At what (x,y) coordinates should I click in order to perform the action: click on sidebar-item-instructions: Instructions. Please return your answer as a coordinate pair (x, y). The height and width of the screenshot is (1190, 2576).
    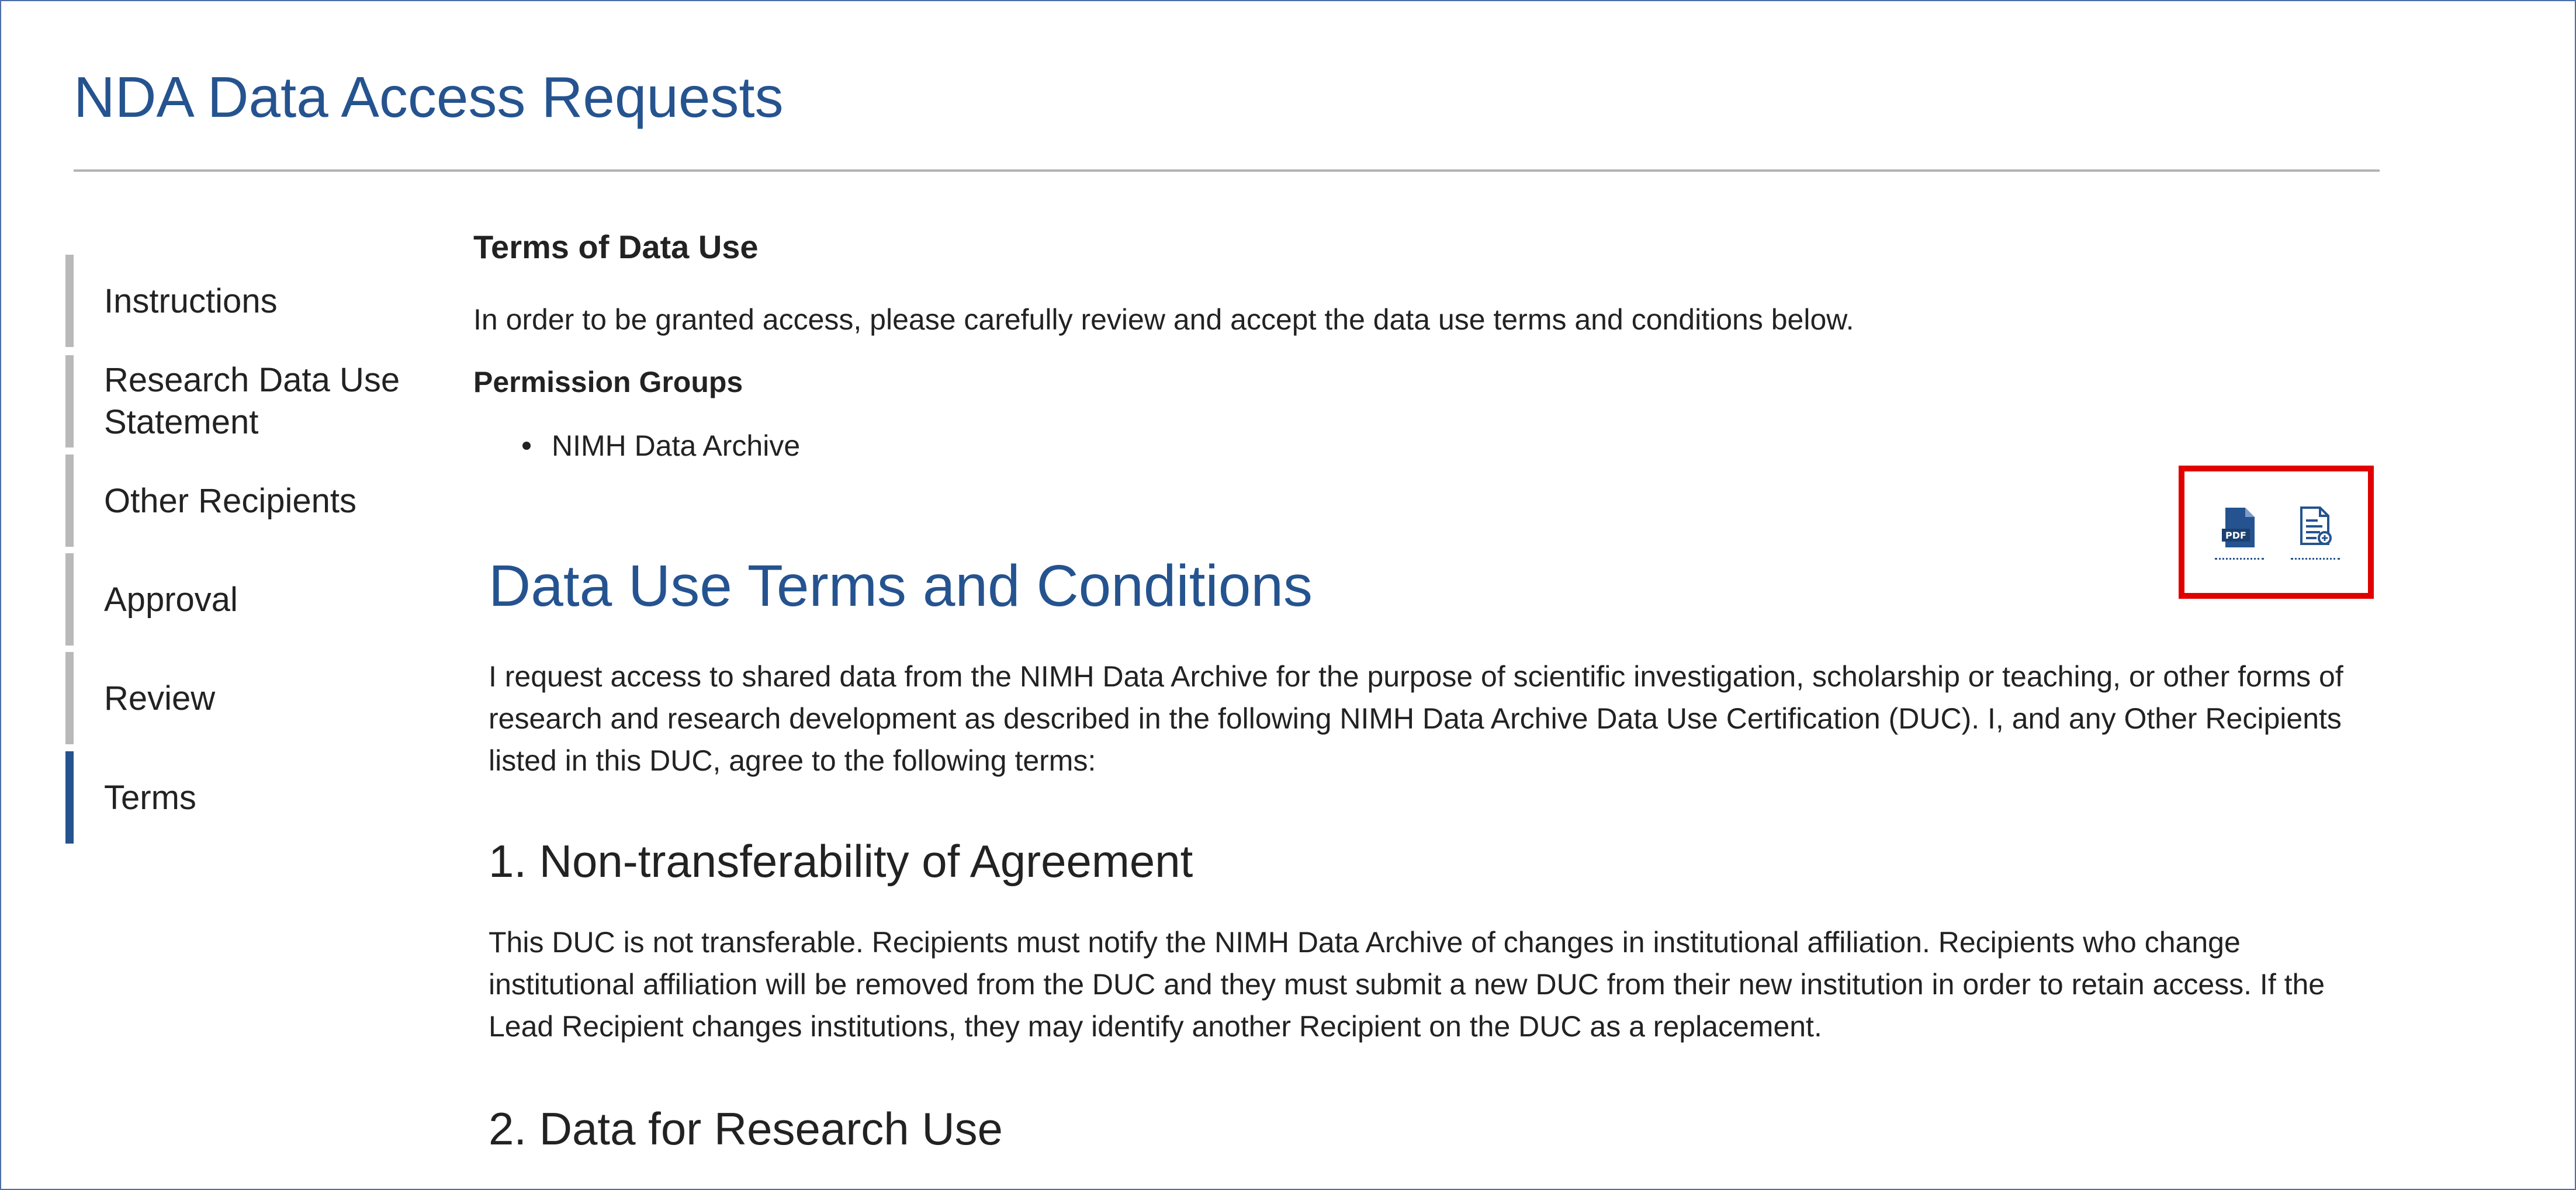
    Looking at the image, I should click on (240, 301).